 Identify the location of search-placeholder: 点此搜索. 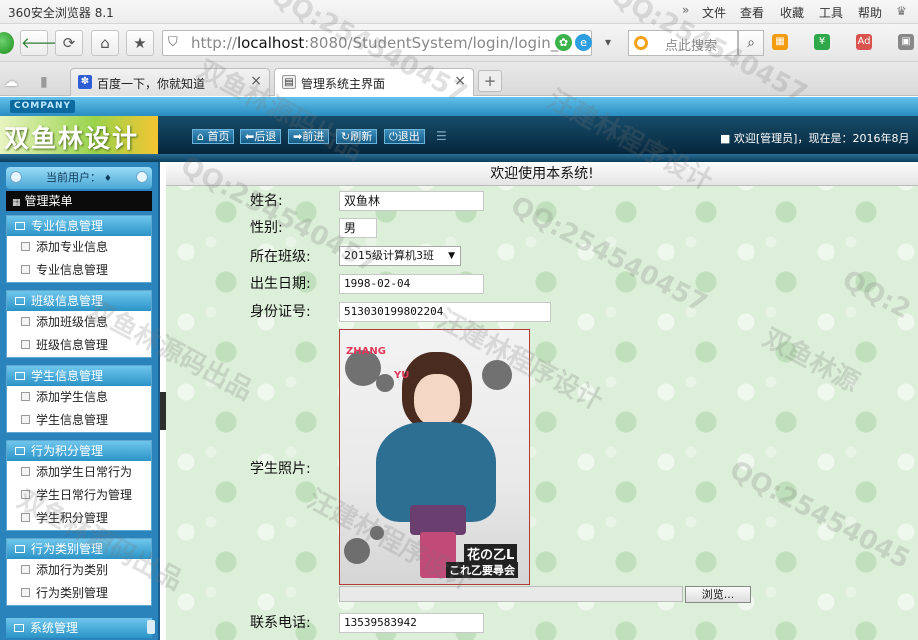
(691, 44).